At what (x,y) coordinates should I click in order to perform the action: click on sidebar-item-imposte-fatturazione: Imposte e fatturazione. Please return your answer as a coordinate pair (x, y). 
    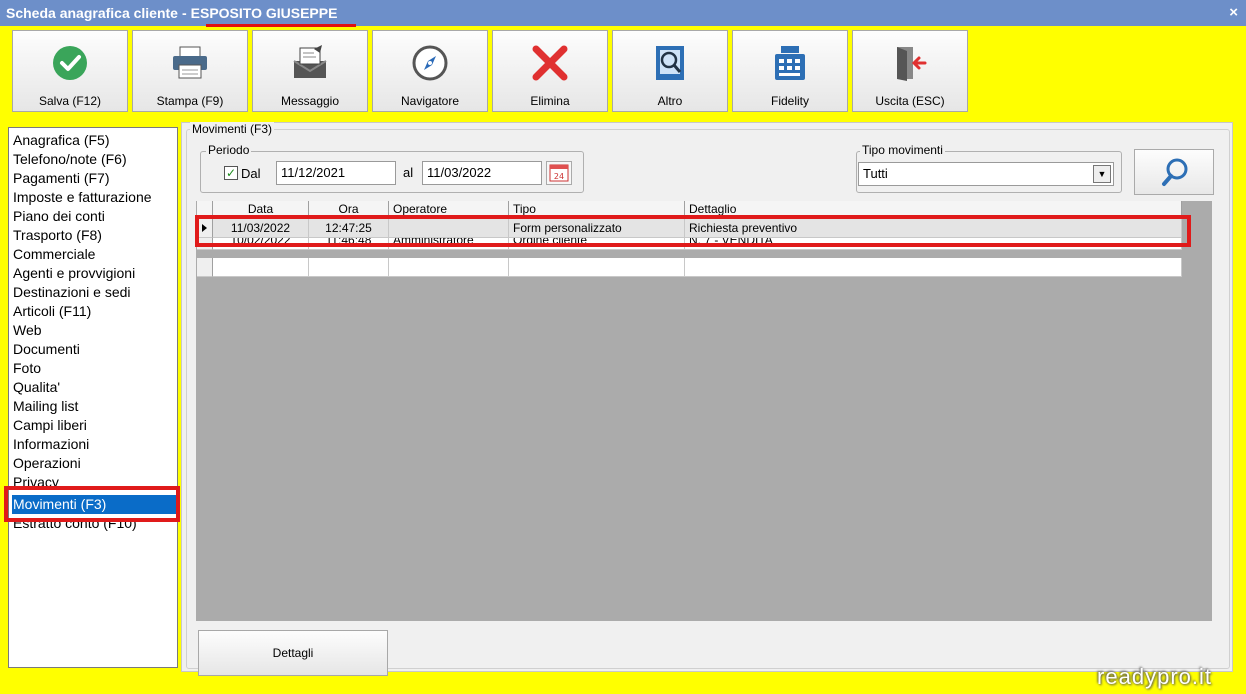
    Looking at the image, I should click on (82, 197).